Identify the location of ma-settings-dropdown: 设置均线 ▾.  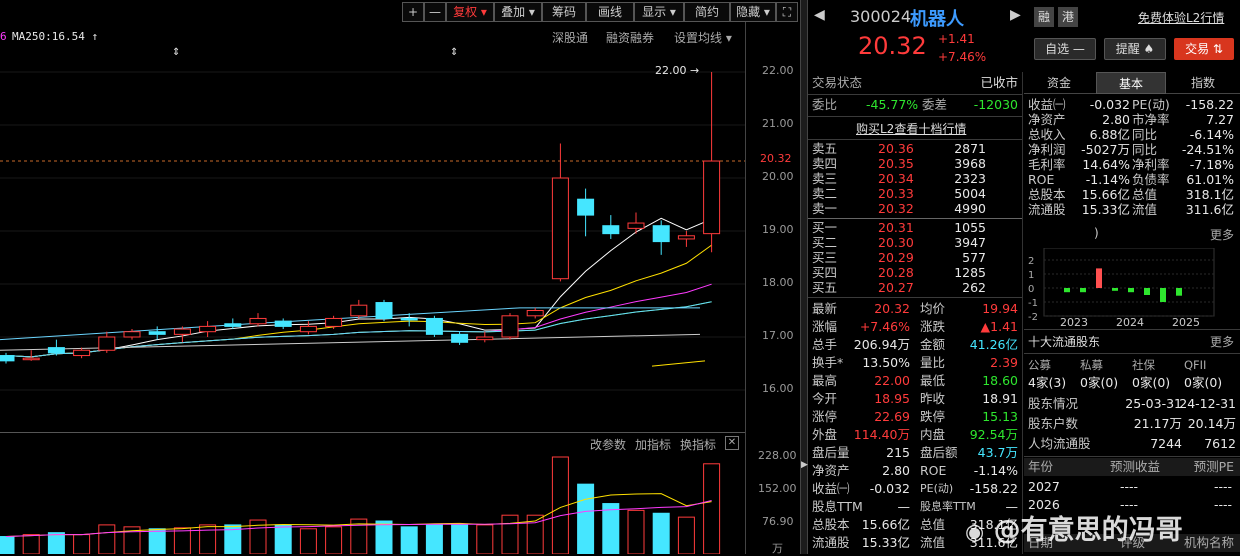
(703, 37).